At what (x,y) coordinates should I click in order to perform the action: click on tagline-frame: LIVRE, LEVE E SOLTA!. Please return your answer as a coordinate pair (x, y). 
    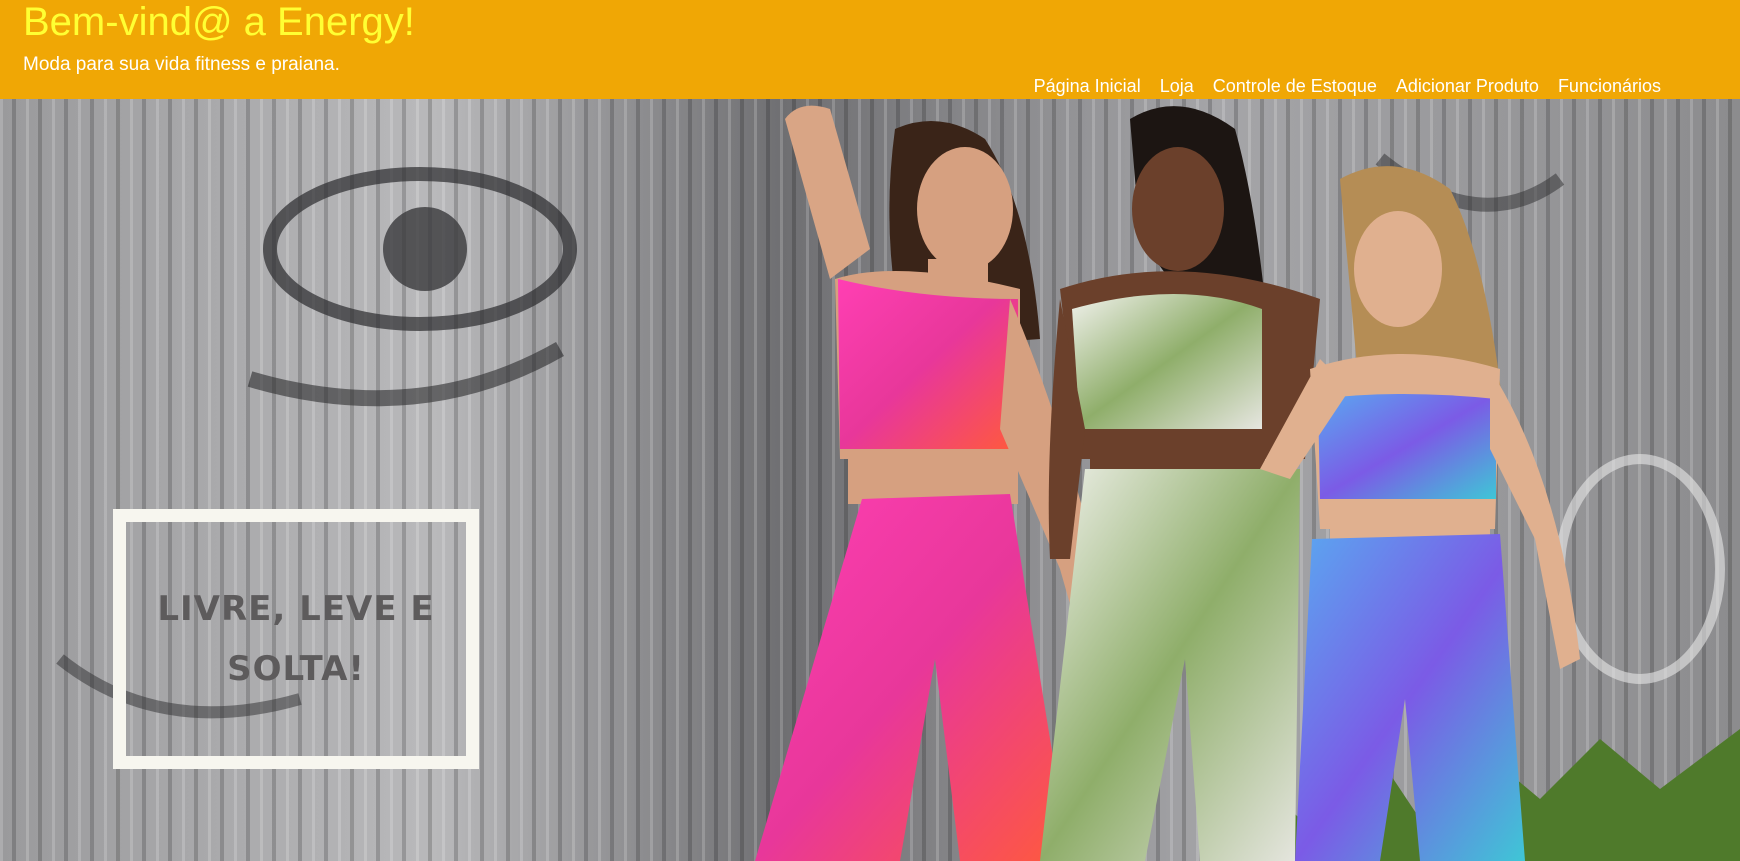
    Looking at the image, I should click on (296, 639).